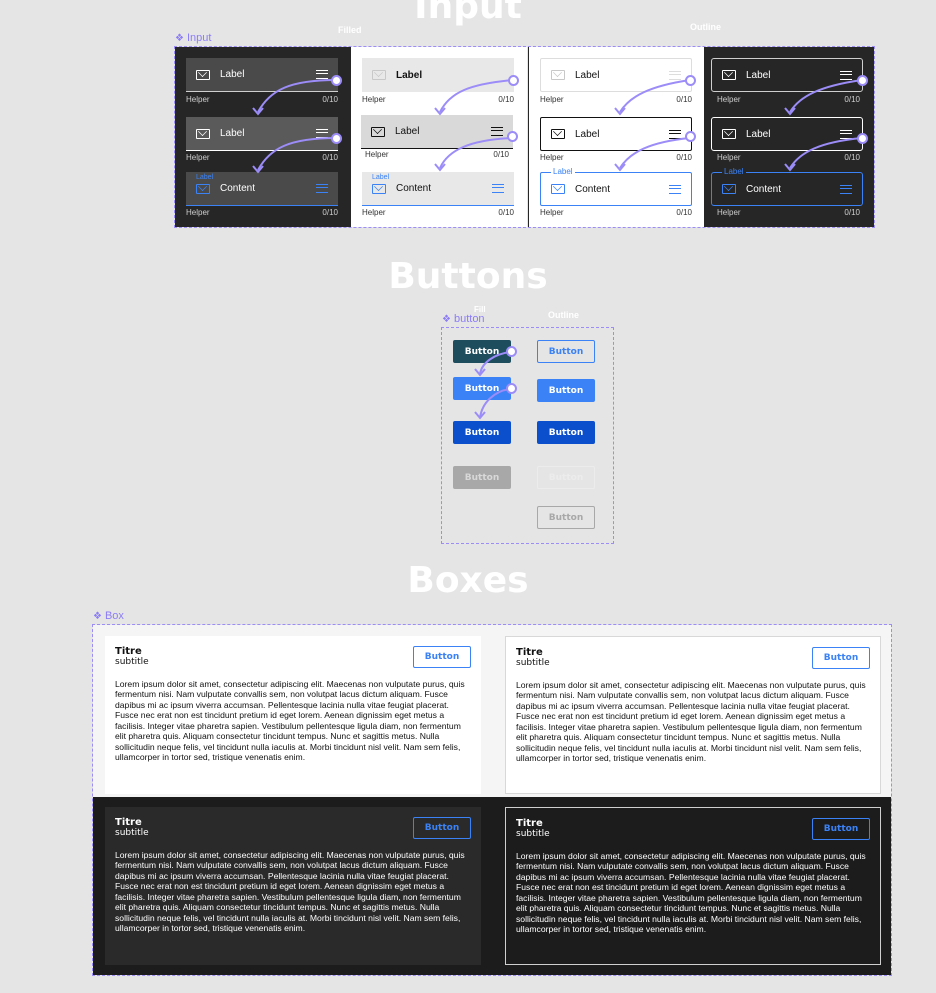  Describe the element at coordinates (108, 616) in the screenshot. I see `box-component-label: ❖ Box` at that location.